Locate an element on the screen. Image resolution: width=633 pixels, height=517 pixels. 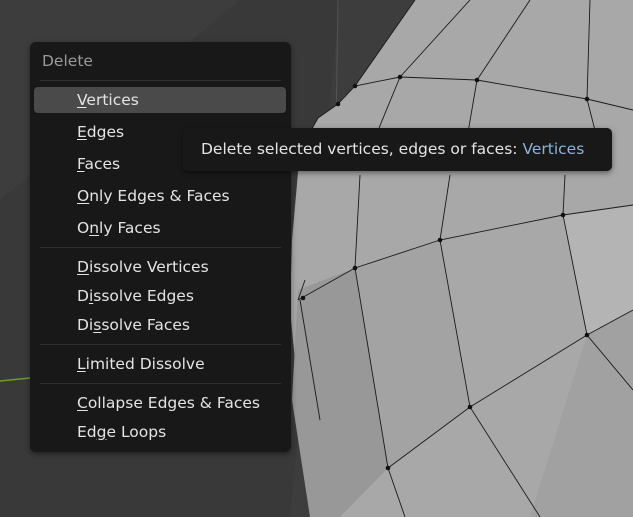
menu-item-only-faces: Only Faces is located at coordinates (160, 228).